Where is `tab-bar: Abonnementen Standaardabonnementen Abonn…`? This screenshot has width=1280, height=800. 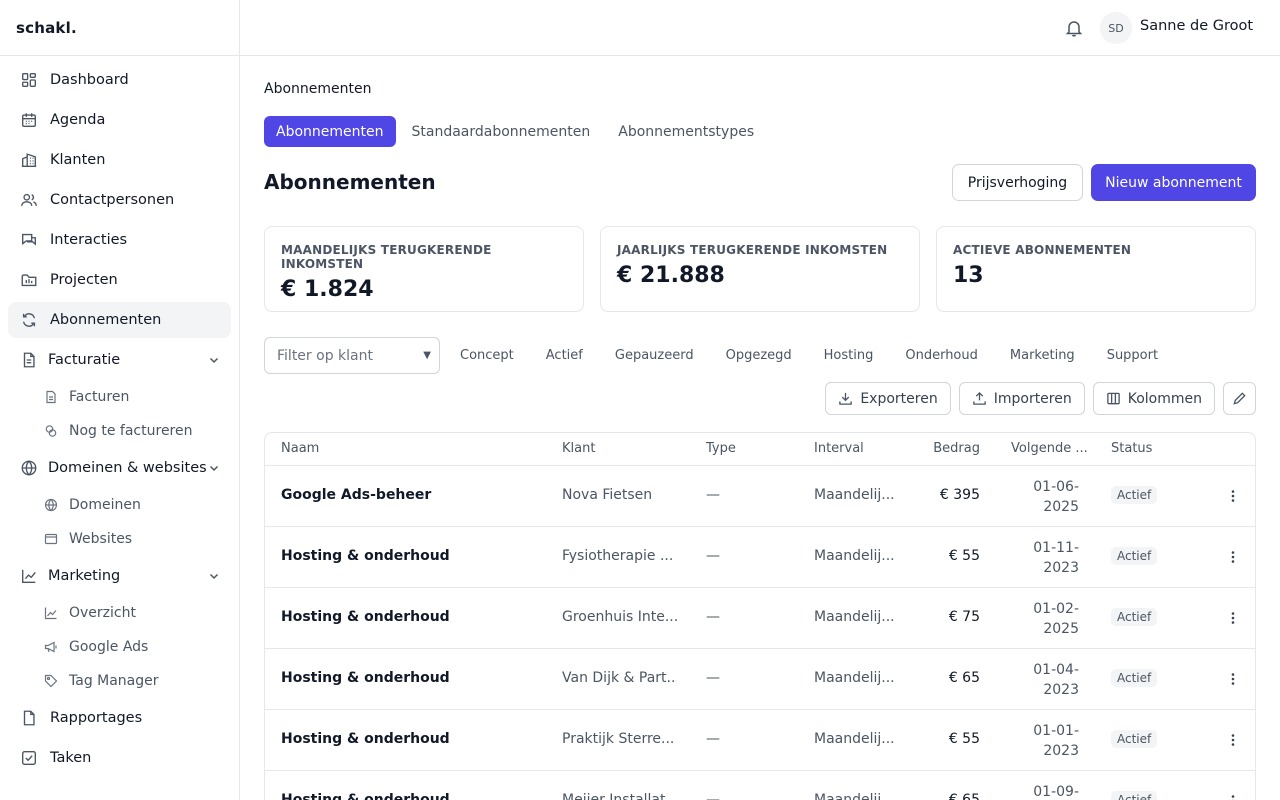
tab-bar: Abonnementen Standaardabonnementen Abonn… is located at coordinates (517, 131).